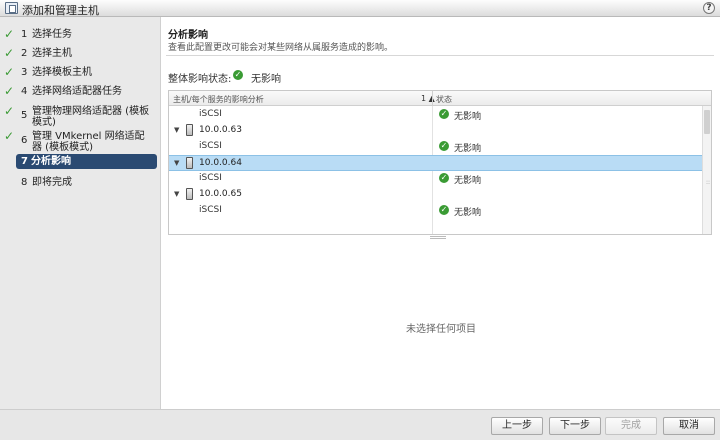  What do you see at coordinates (52, 53) in the screenshot?
I see `step-label: 选择主机` at bounding box center [52, 53].